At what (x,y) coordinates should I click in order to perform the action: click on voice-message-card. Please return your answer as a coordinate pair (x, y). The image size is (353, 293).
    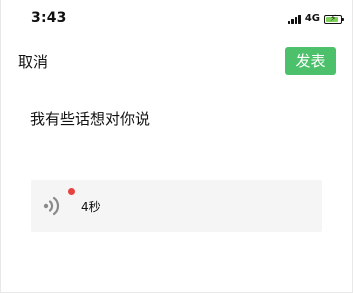
    Looking at the image, I should click on (176, 206).